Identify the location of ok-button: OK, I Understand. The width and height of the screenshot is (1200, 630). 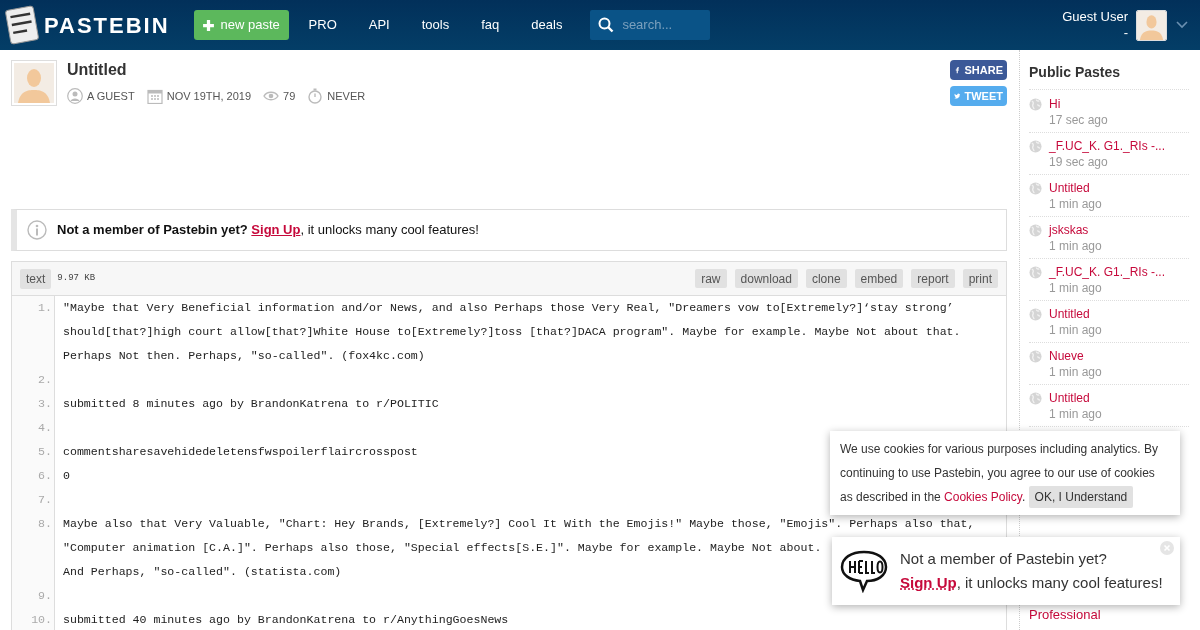
(1081, 497).